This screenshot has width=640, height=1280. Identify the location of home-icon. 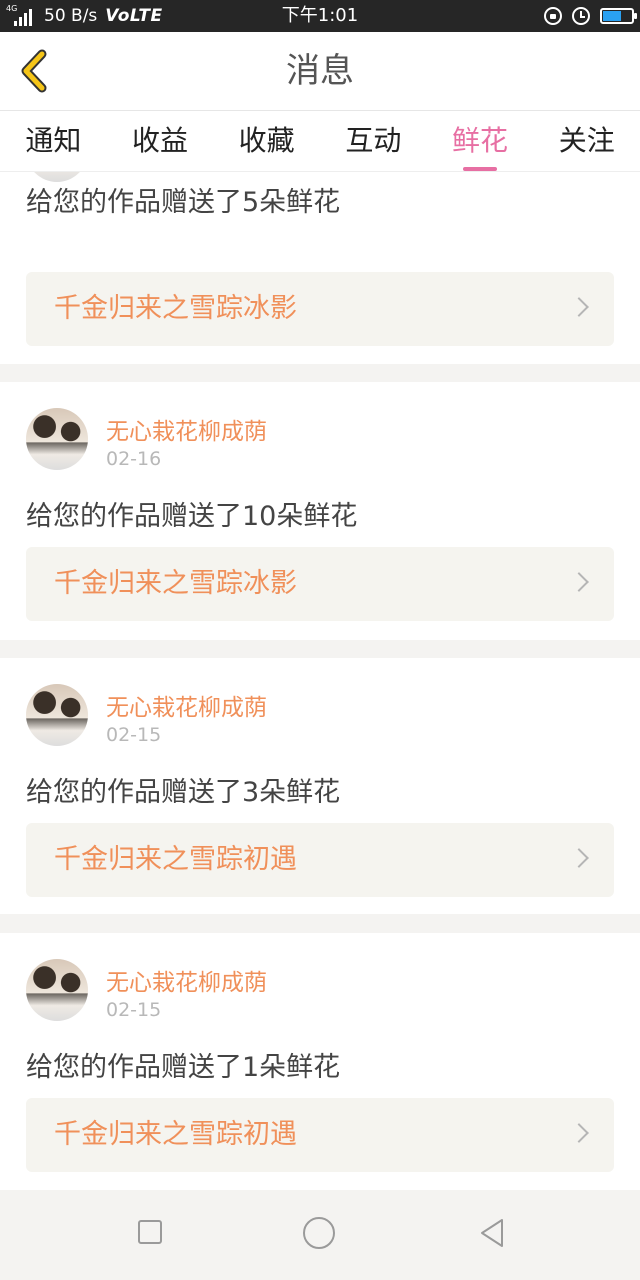
(319, 1233).